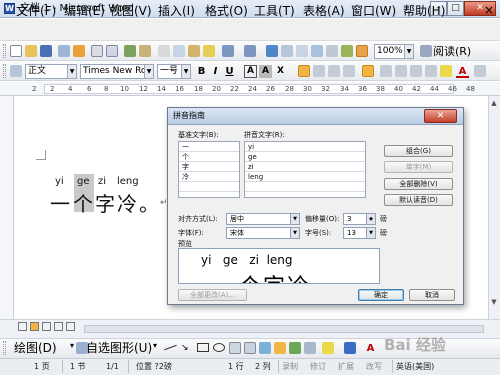  Describe the element at coordinates (46, 51) in the screenshot. I see `save-icon` at that location.